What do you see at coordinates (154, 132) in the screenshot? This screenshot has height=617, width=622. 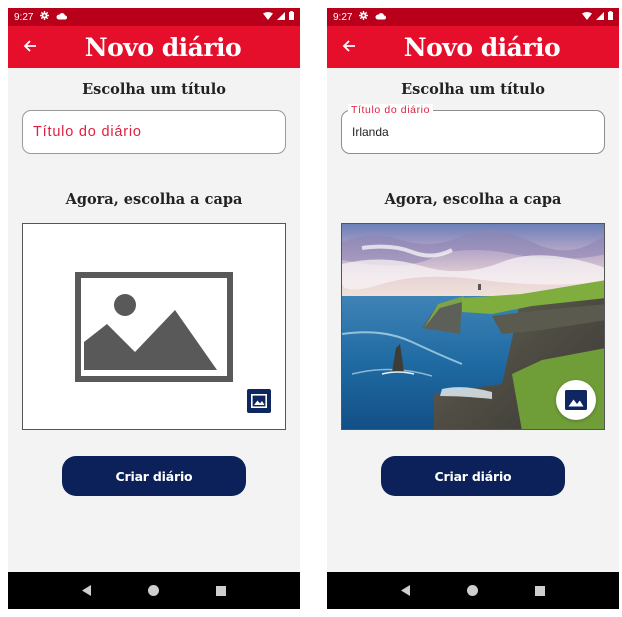 I see `diary-title-input: Título do diário` at bounding box center [154, 132].